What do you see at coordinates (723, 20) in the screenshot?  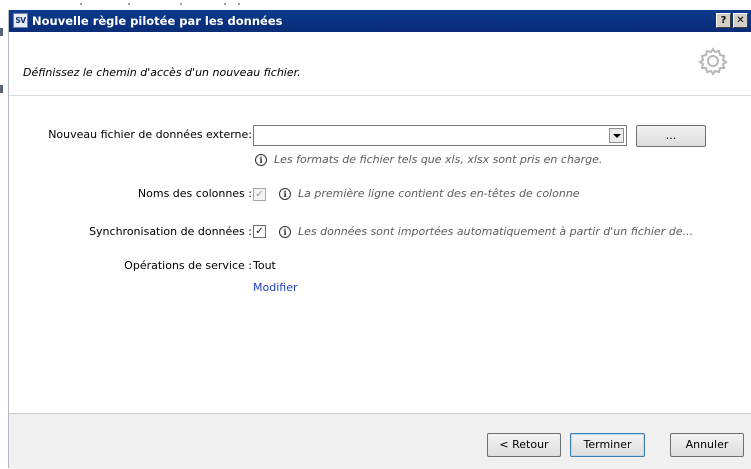 I see `help-button: ?` at bounding box center [723, 20].